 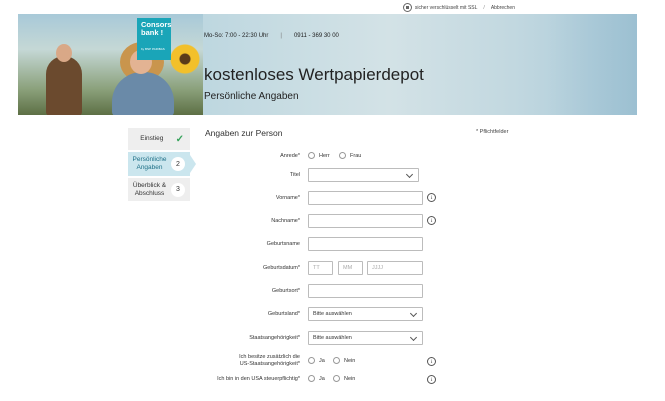 What do you see at coordinates (316, 268) in the screenshot?
I see `day-placeholder: TT` at bounding box center [316, 268].